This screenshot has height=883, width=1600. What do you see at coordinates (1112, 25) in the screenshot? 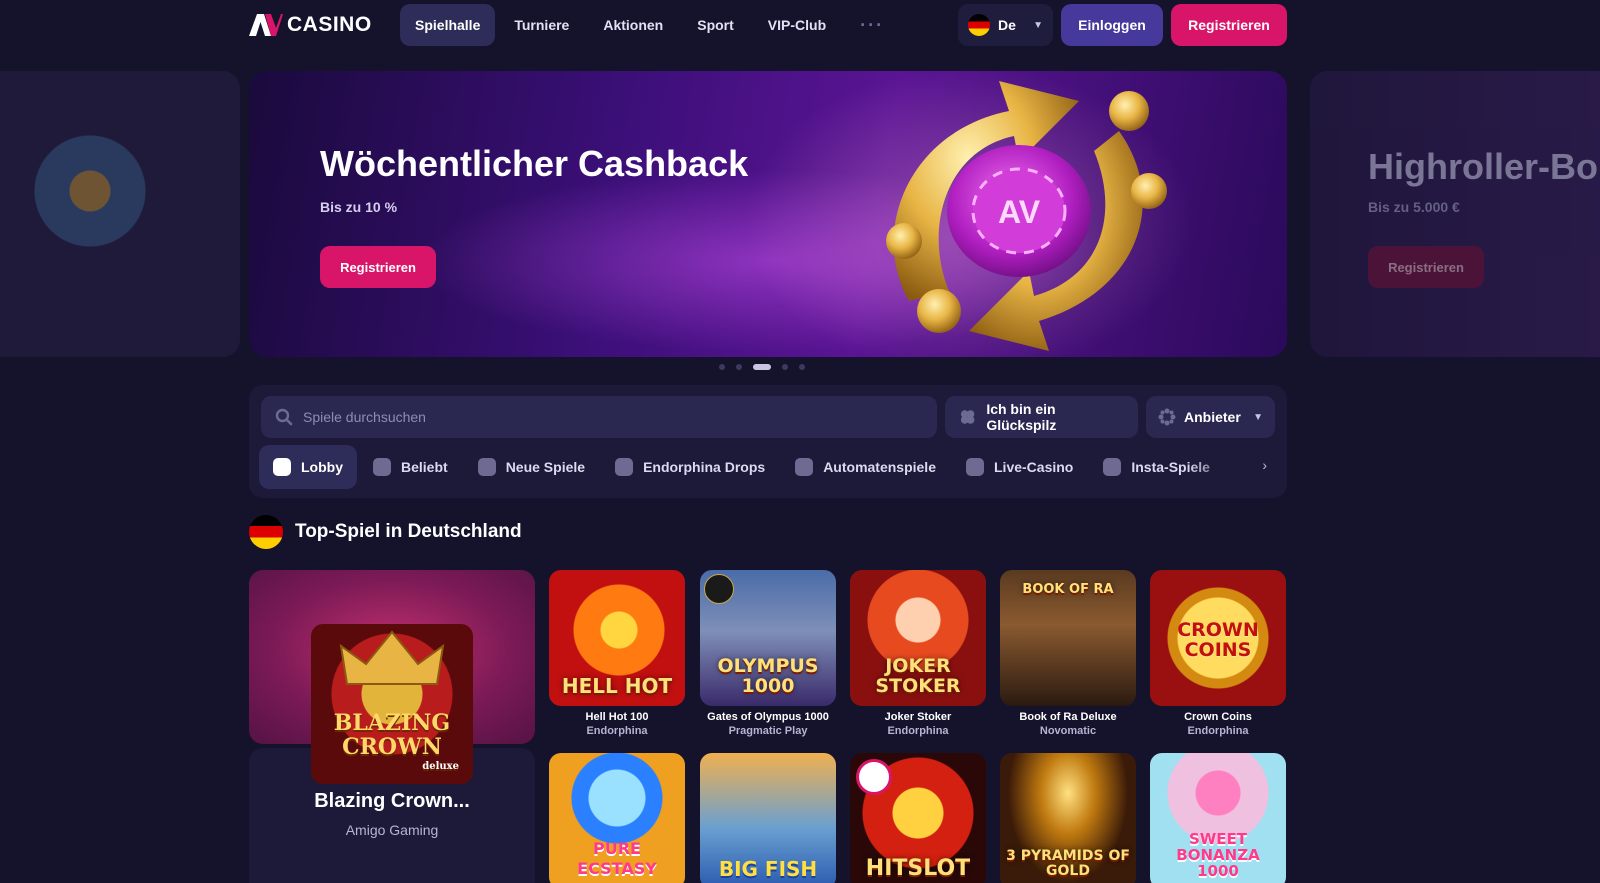
I see `login-button: Einloggen` at bounding box center [1112, 25].